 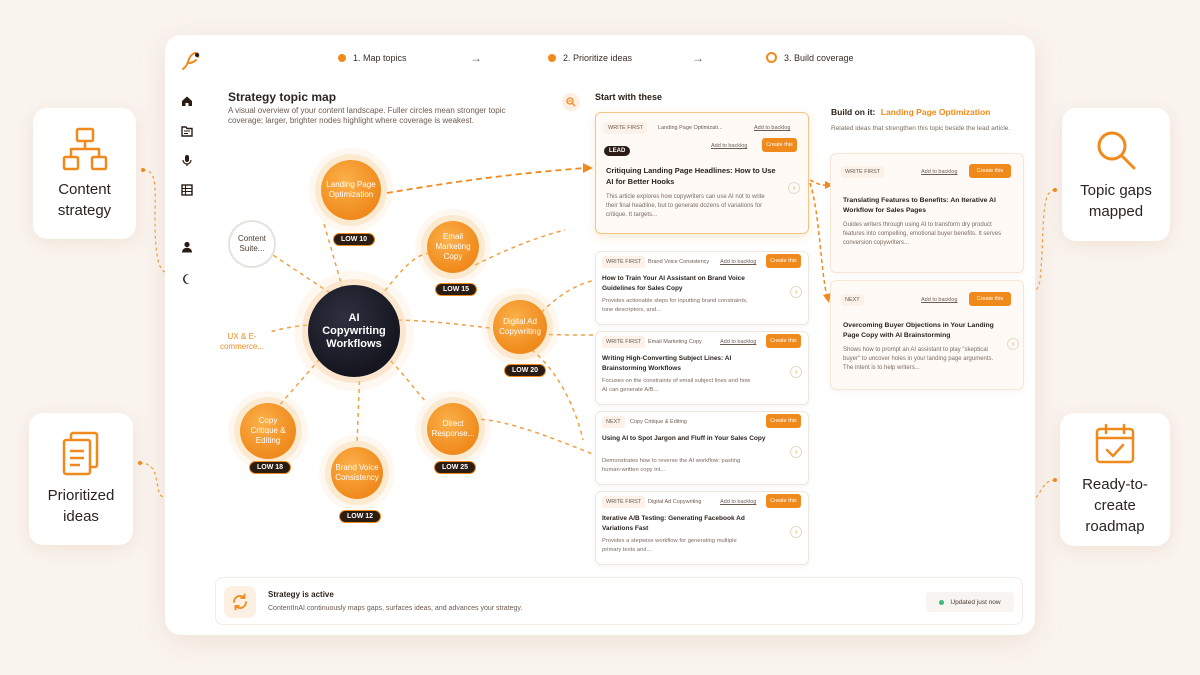 What do you see at coordinates (525, 370) in the screenshot?
I see `node-badge: LOW 20` at bounding box center [525, 370].